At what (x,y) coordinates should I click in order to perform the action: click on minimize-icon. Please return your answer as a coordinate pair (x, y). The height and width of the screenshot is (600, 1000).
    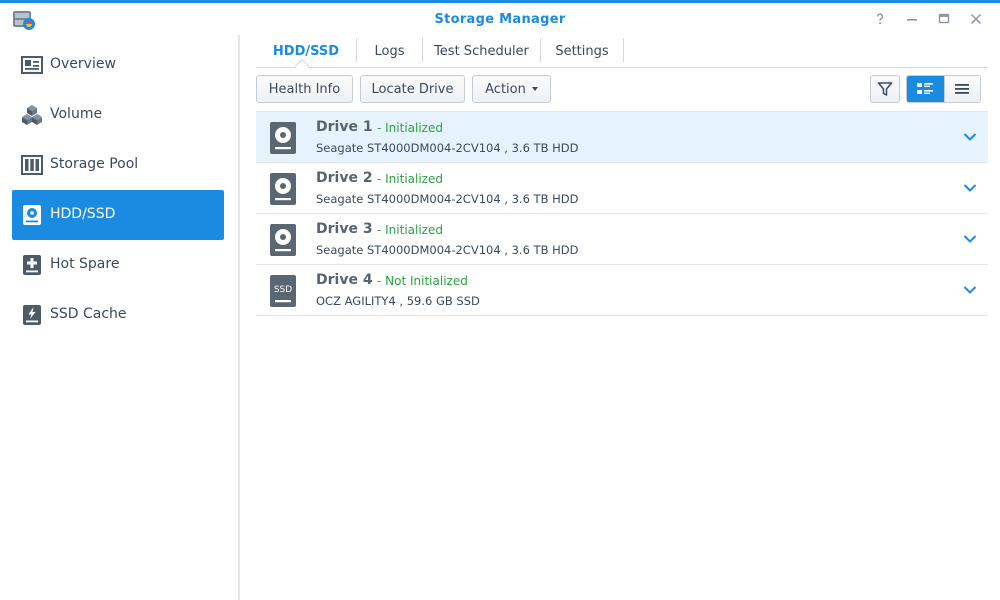
    Looking at the image, I should click on (912, 20).